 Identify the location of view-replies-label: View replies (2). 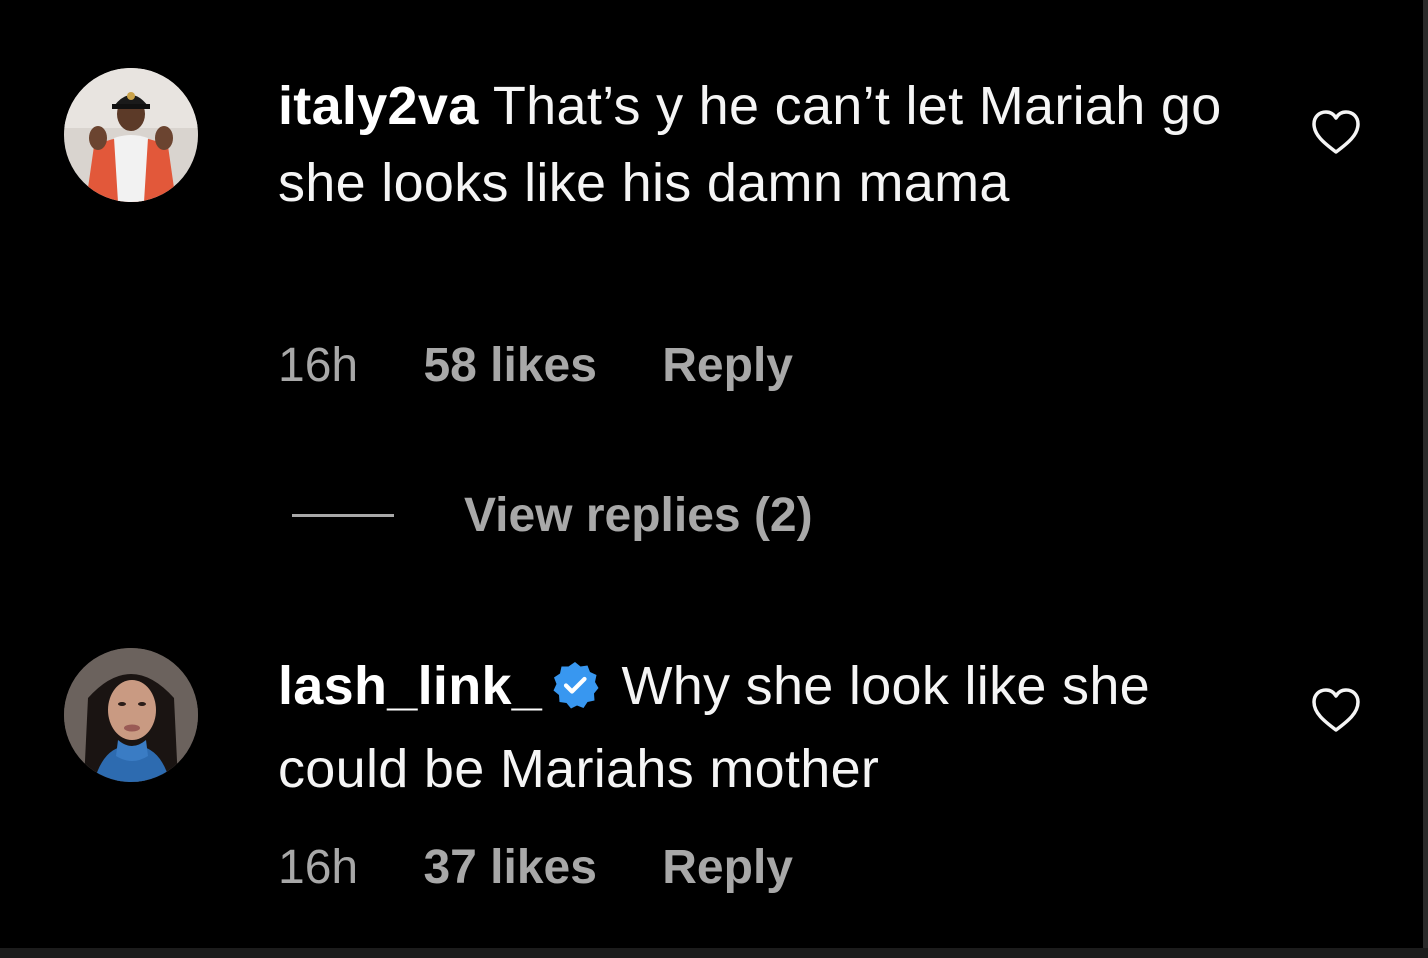
(638, 515).